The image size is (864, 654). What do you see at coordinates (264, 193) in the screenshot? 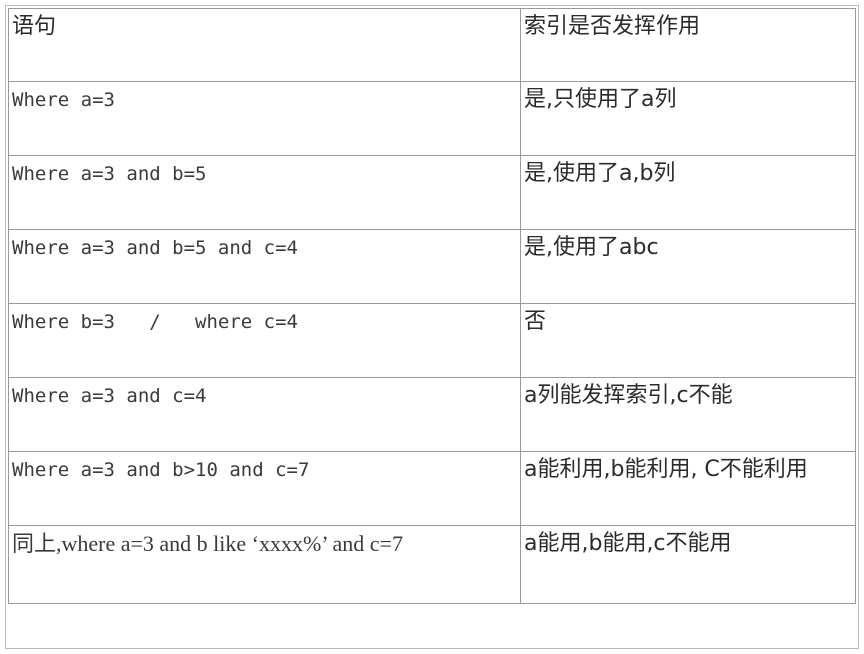
I see `statement-cell: Where a=3 and b=5` at bounding box center [264, 193].